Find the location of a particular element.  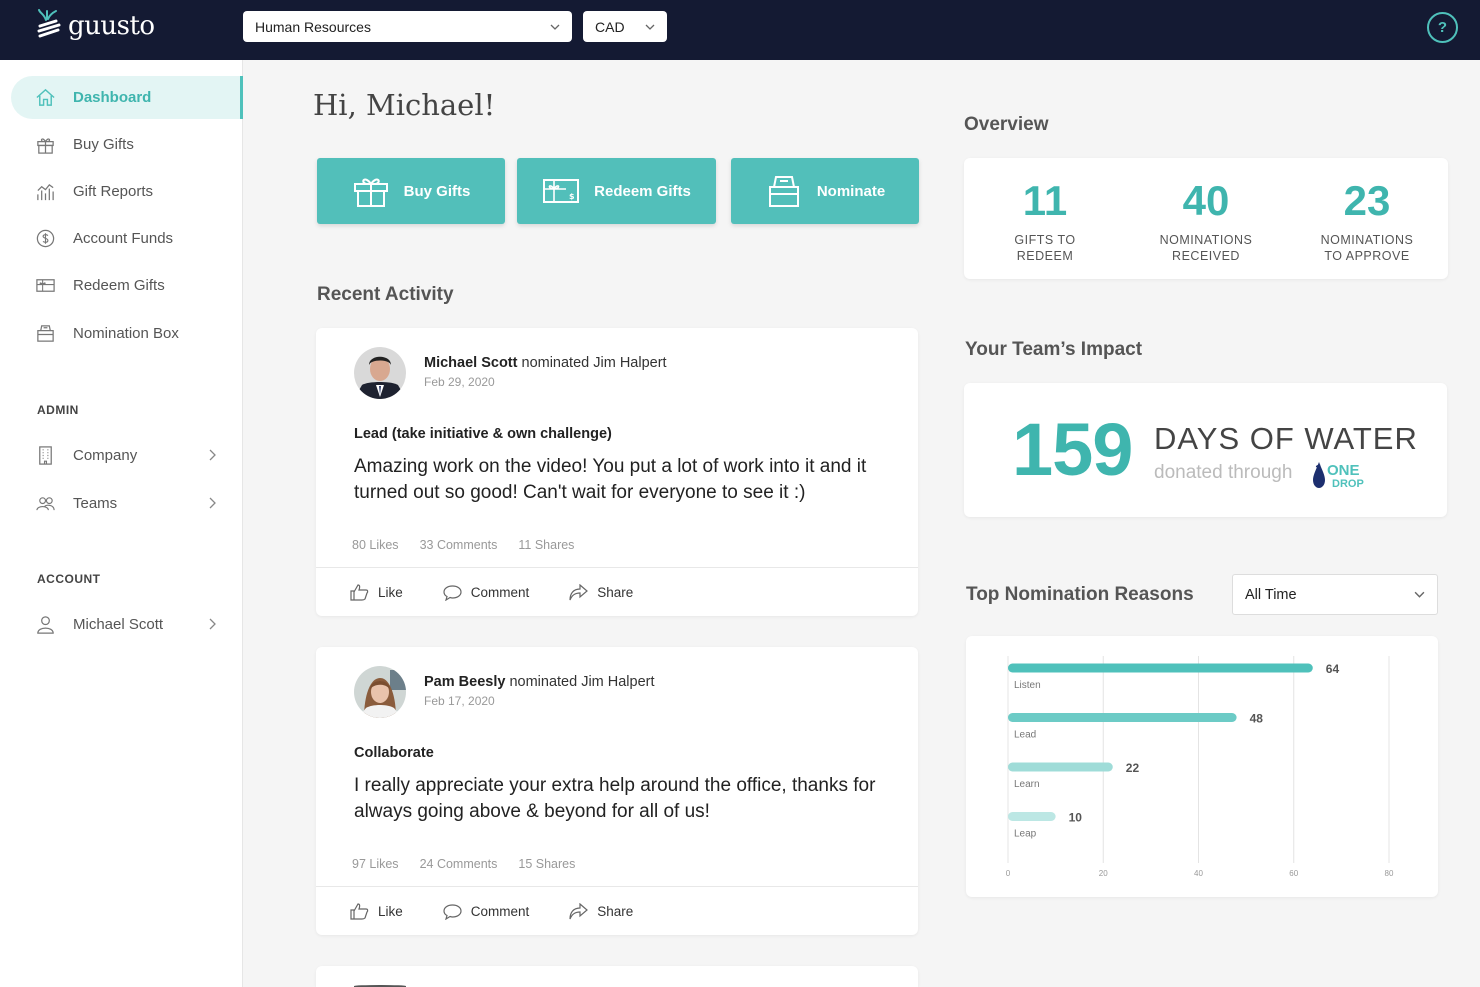

stat-nominations-to-approve: 23 NOMINATIONS TO APPROVE is located at coordinates (1367, 221).